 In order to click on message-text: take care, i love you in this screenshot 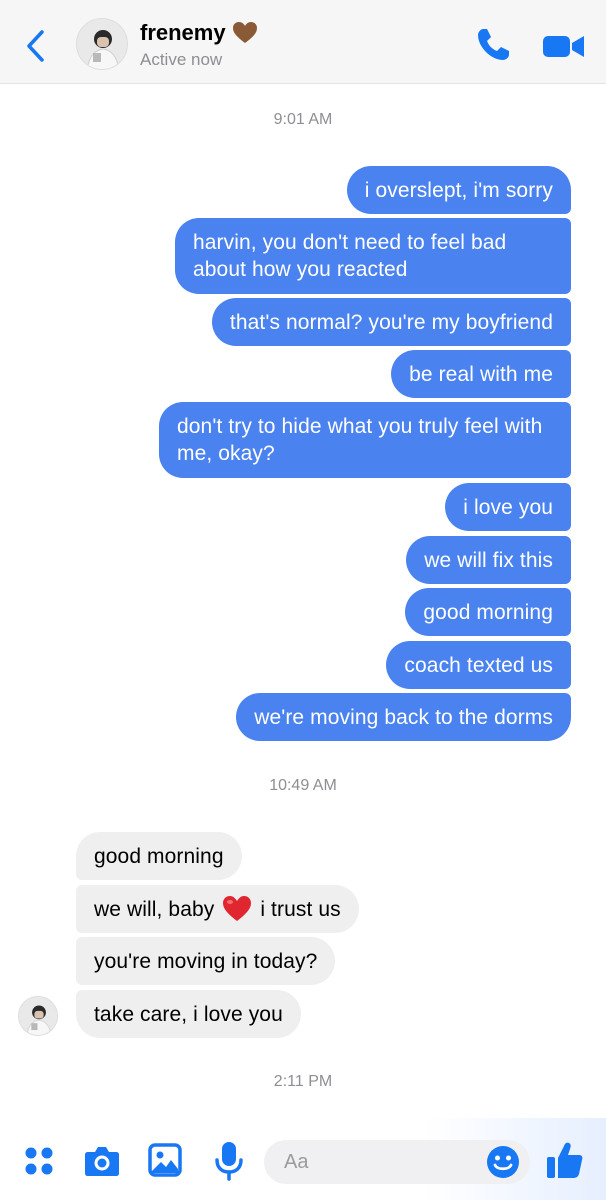, I will do `click(188, 1014)`.